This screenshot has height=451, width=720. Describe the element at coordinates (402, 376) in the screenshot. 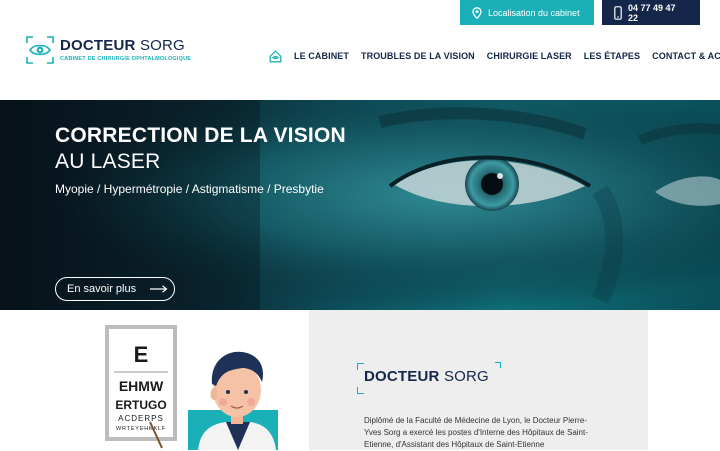

I see `about-title-bold: DOCTEUR` at that location.